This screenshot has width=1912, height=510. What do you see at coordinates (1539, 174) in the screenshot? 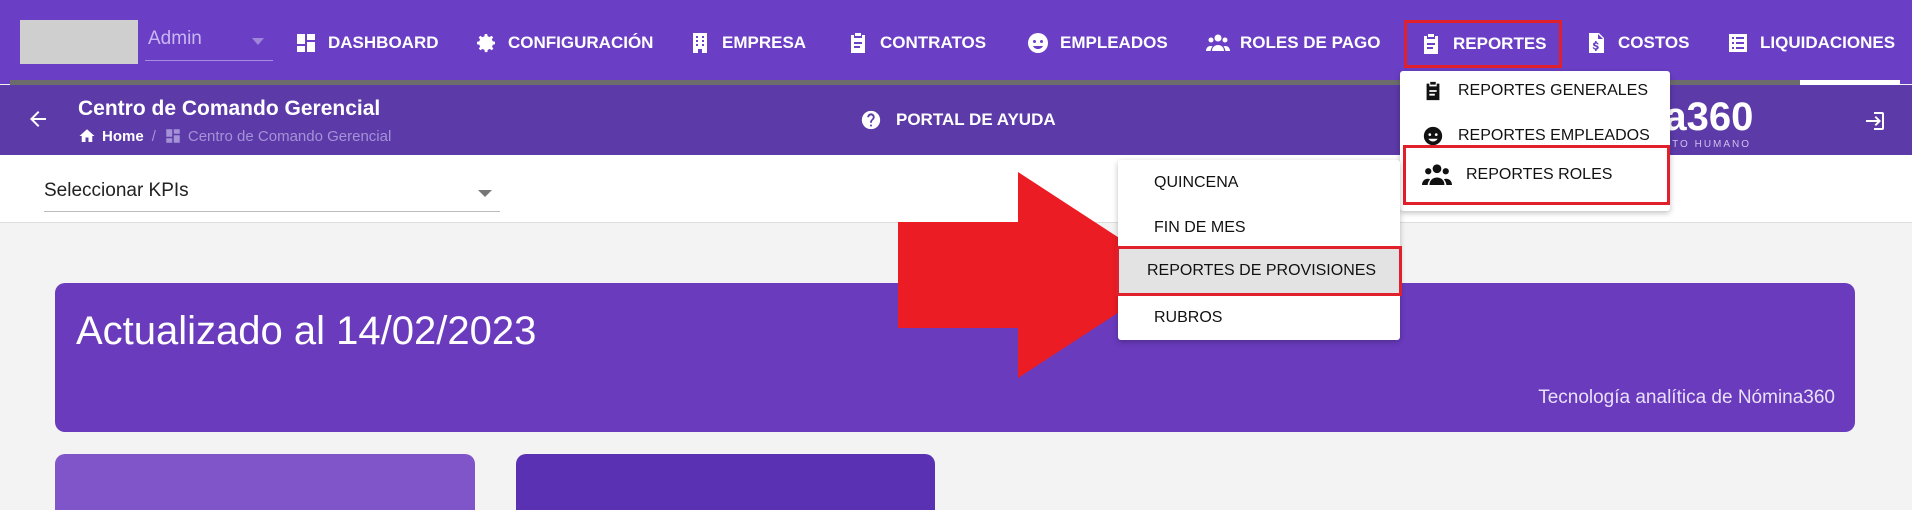
I see `menu-item-label: REPORTES ROLES` at bounding box center [1539, 174].